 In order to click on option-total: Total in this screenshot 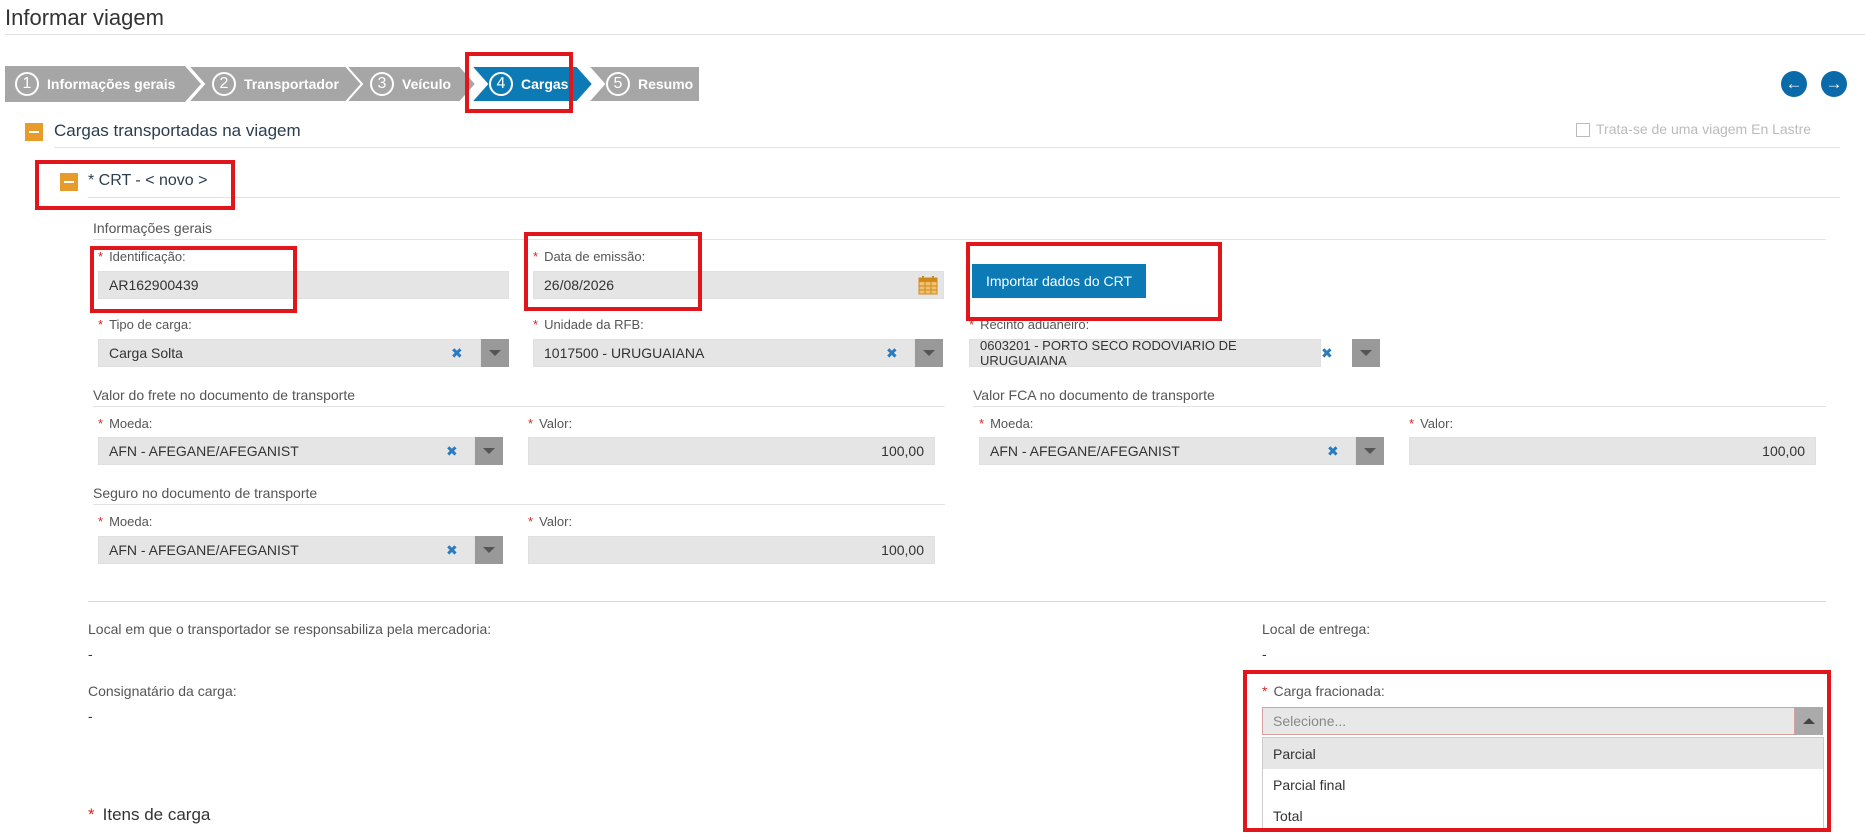, I will do `click(1543, 815)`.